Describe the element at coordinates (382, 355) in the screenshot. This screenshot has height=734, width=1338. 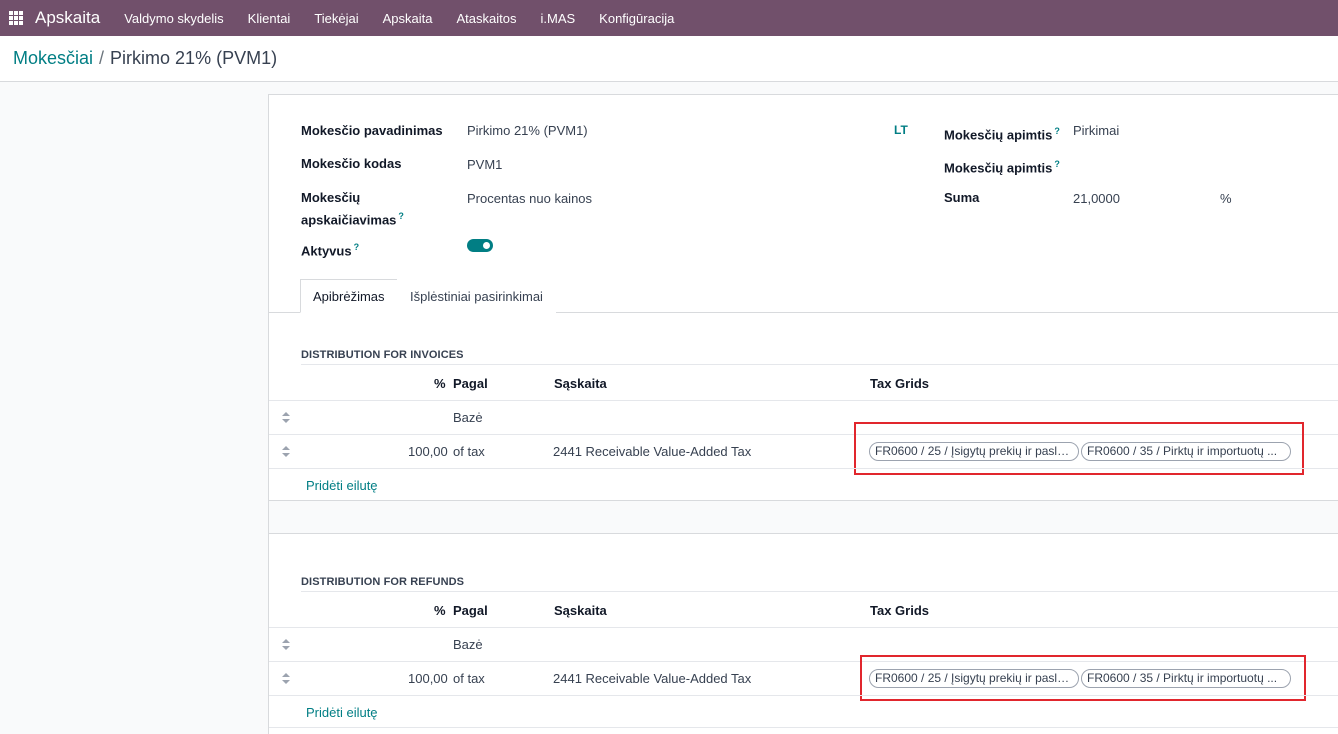
I see `invoices-section-title: DISTRIBUTION FOR INVOICES` at that location.